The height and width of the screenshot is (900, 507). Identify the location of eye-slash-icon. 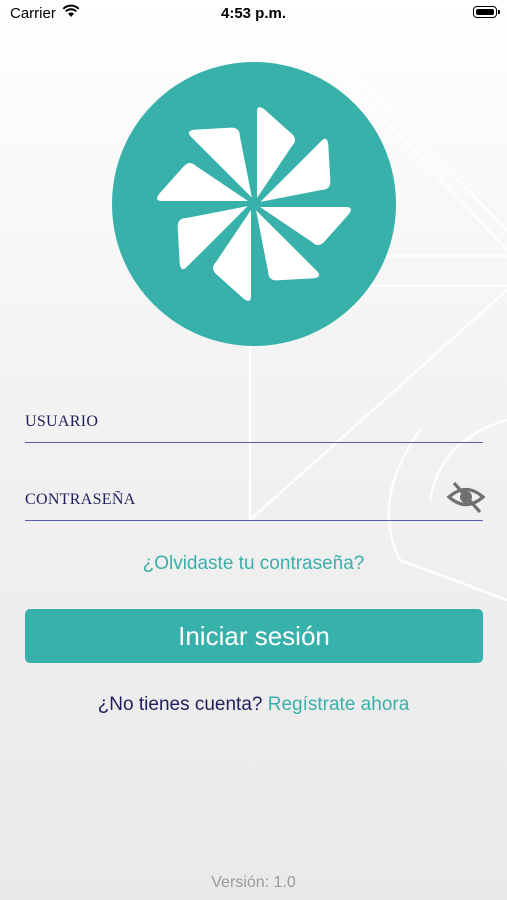
(466, 497).